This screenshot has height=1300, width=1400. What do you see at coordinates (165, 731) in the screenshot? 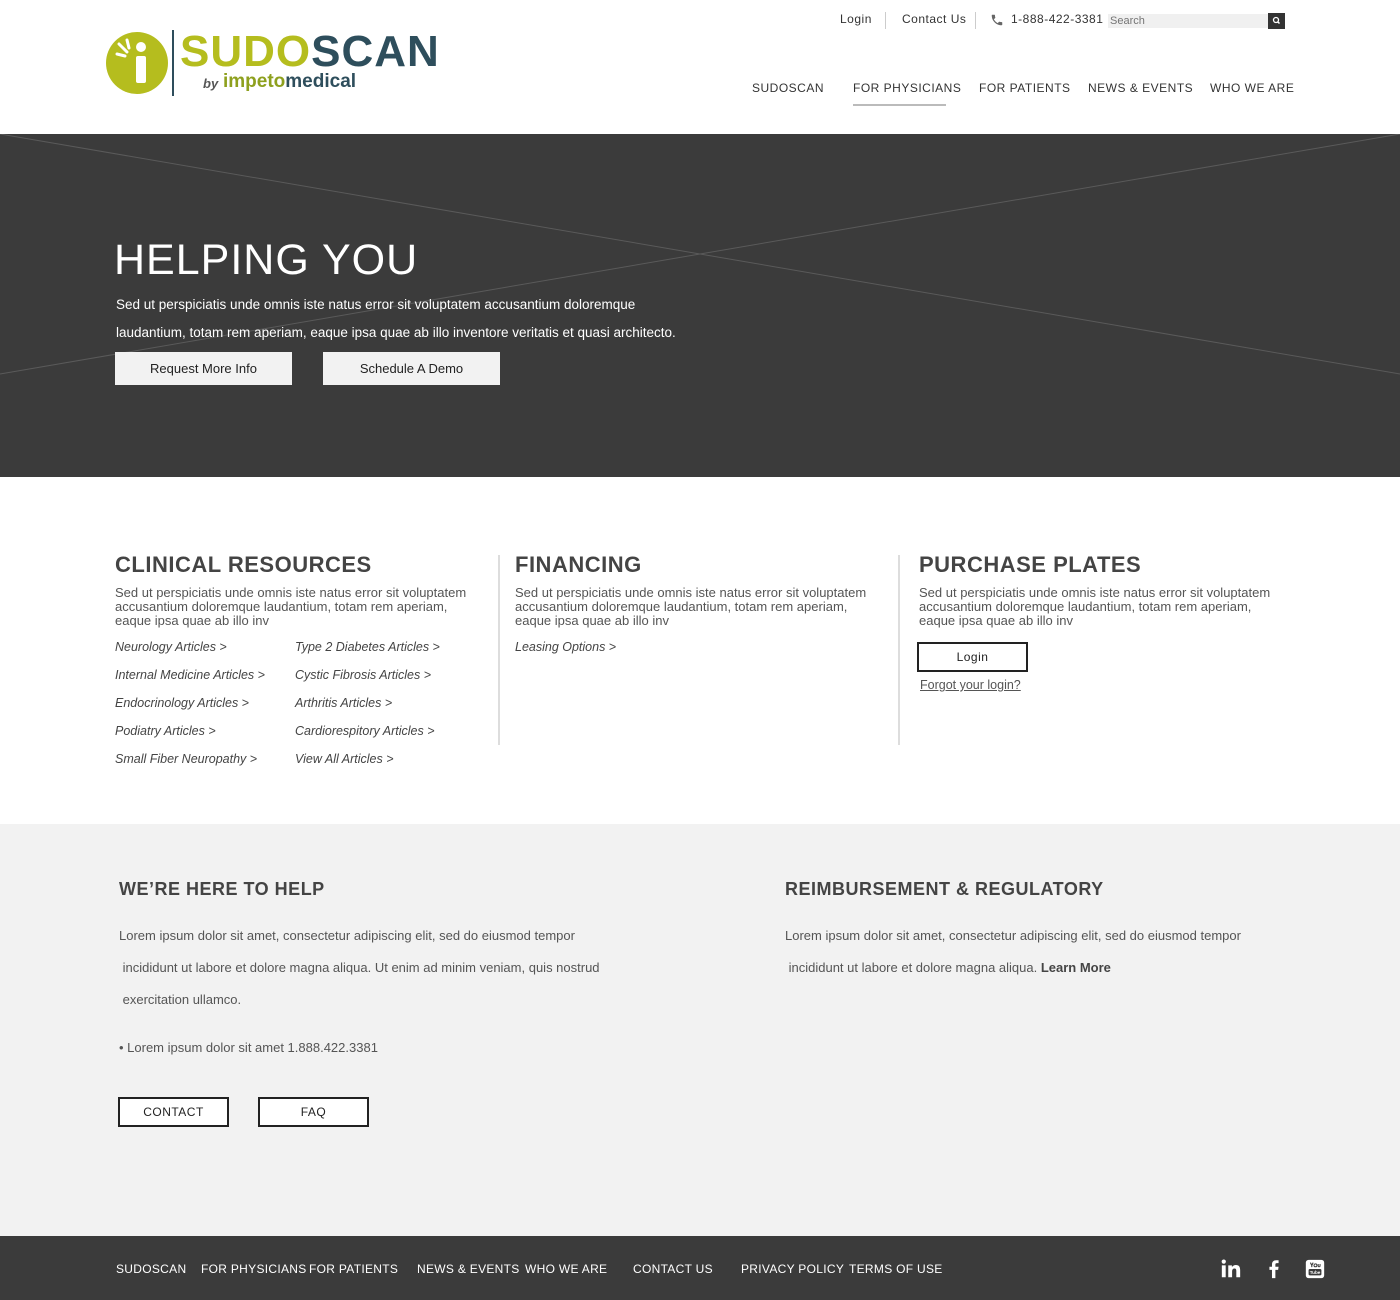
I see `article-link: Podiatry Articles >` at bounding box center [165, 731].